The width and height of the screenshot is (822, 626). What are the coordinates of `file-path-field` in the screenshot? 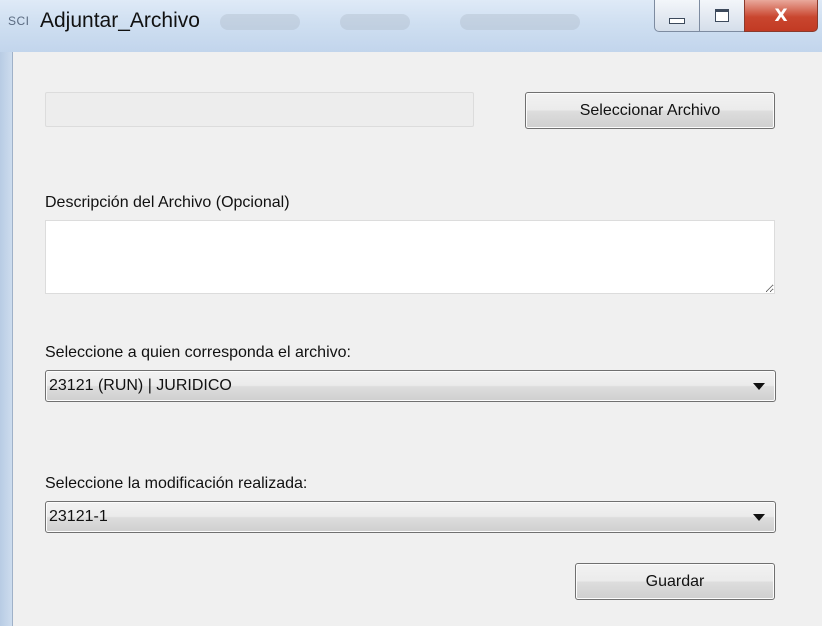 It's located at (259, 109).